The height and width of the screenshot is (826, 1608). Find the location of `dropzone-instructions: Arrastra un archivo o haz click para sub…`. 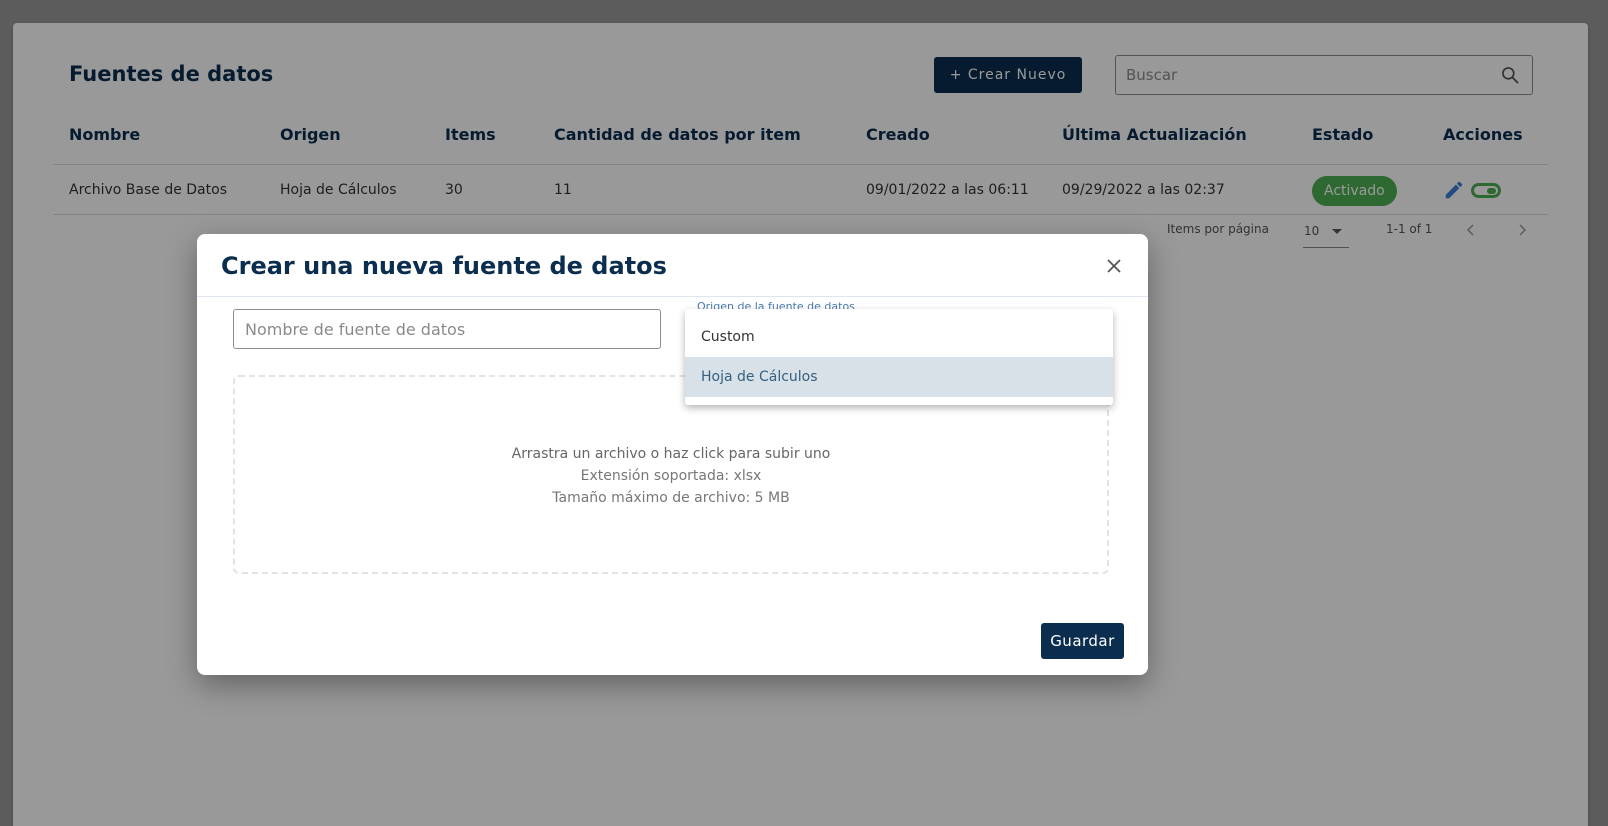

dropzone-instructions: Arrastra un archivo o haz click para sub… is located at coordinates (671, 476).